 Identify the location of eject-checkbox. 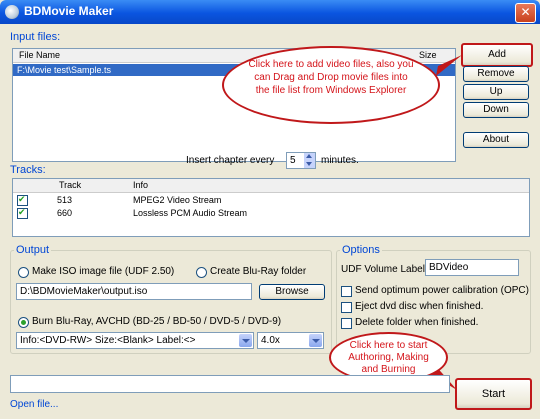
(346, 307).